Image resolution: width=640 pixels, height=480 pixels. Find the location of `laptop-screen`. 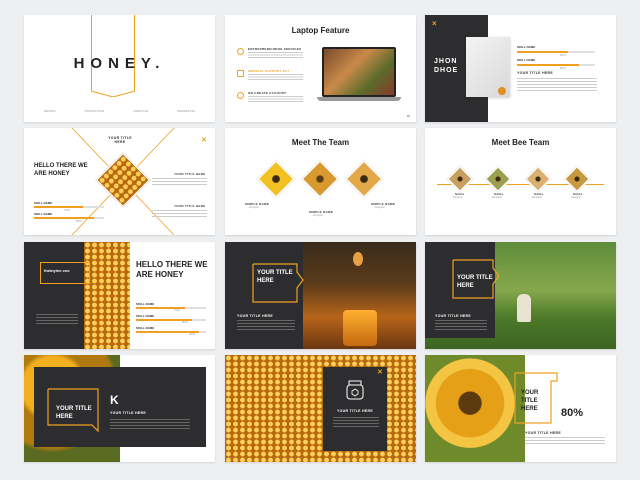

laptop-screen is located at coordinates (359, 72).